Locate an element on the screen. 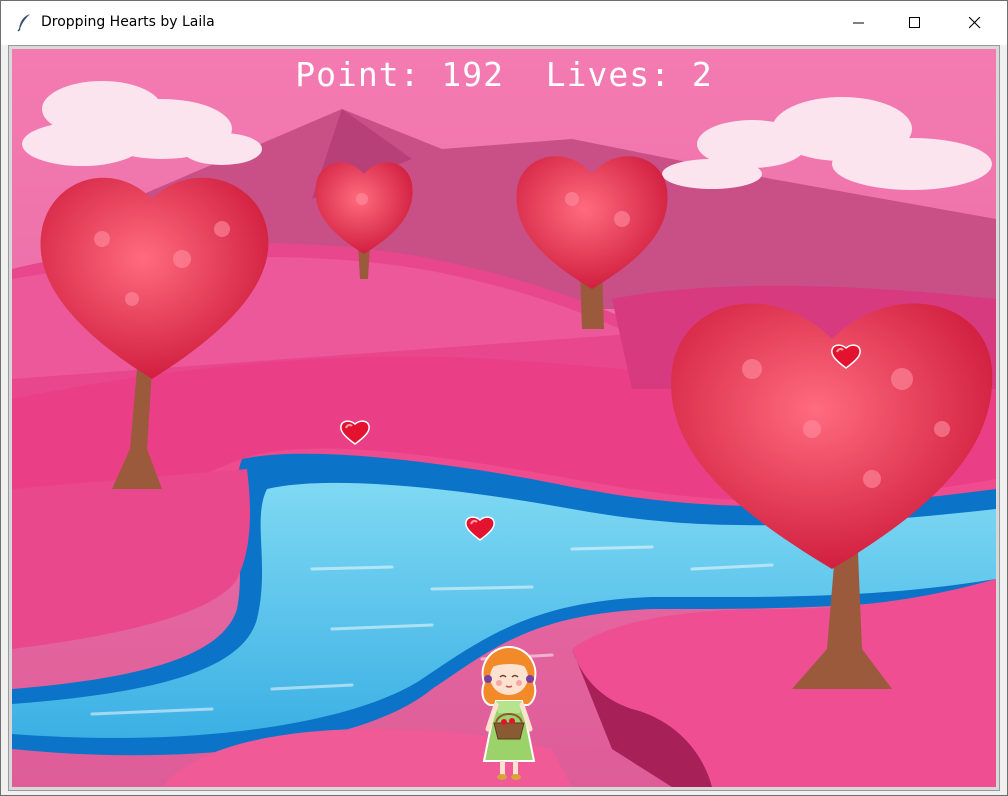  title-bar: Dropping Hearts by Laila is located at coordinates (504, 23).